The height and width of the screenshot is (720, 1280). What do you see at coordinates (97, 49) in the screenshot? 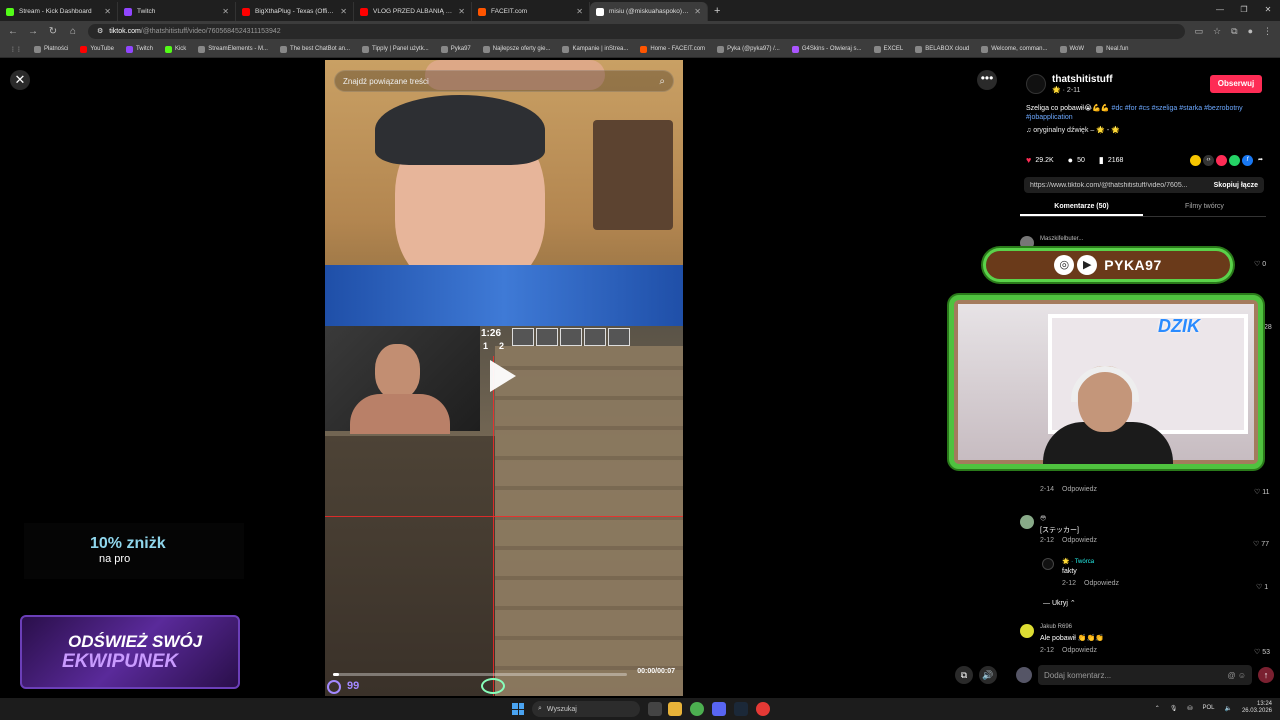
I see `bookmark: YouTube` at bounding box center [97, 49].